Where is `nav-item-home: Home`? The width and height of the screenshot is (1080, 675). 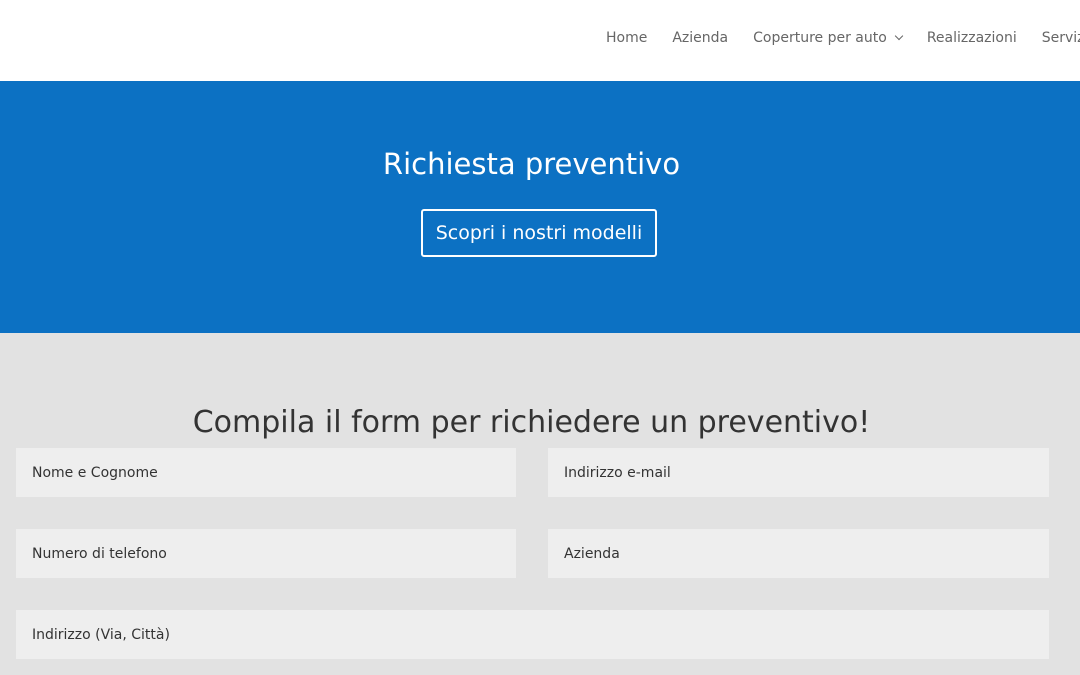 nav-item-home: Home is located at coordinates (626, 38).